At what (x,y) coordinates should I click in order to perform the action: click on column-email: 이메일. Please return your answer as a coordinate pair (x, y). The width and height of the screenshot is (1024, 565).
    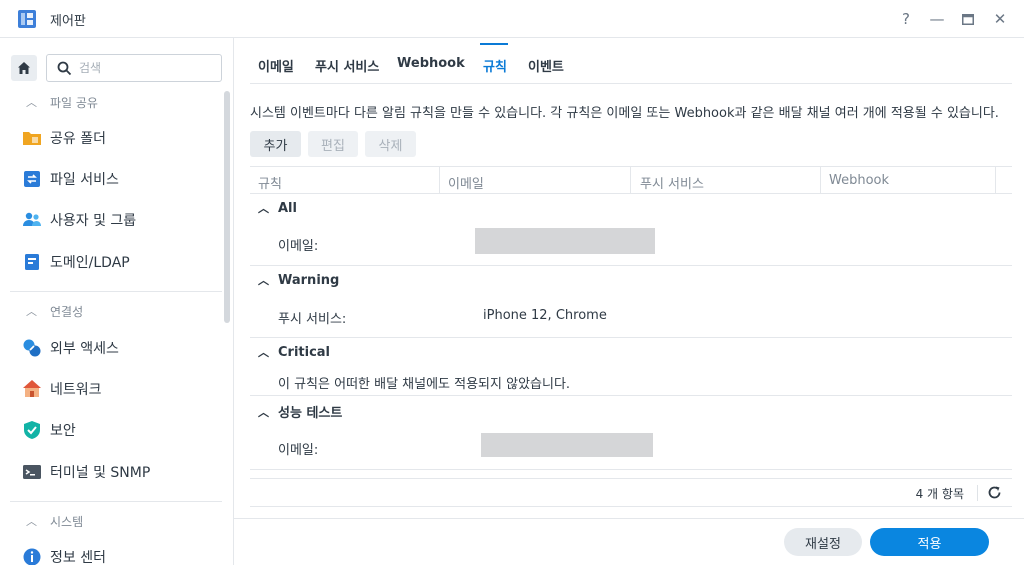
    Looking at the image, I should click on (466, 182).